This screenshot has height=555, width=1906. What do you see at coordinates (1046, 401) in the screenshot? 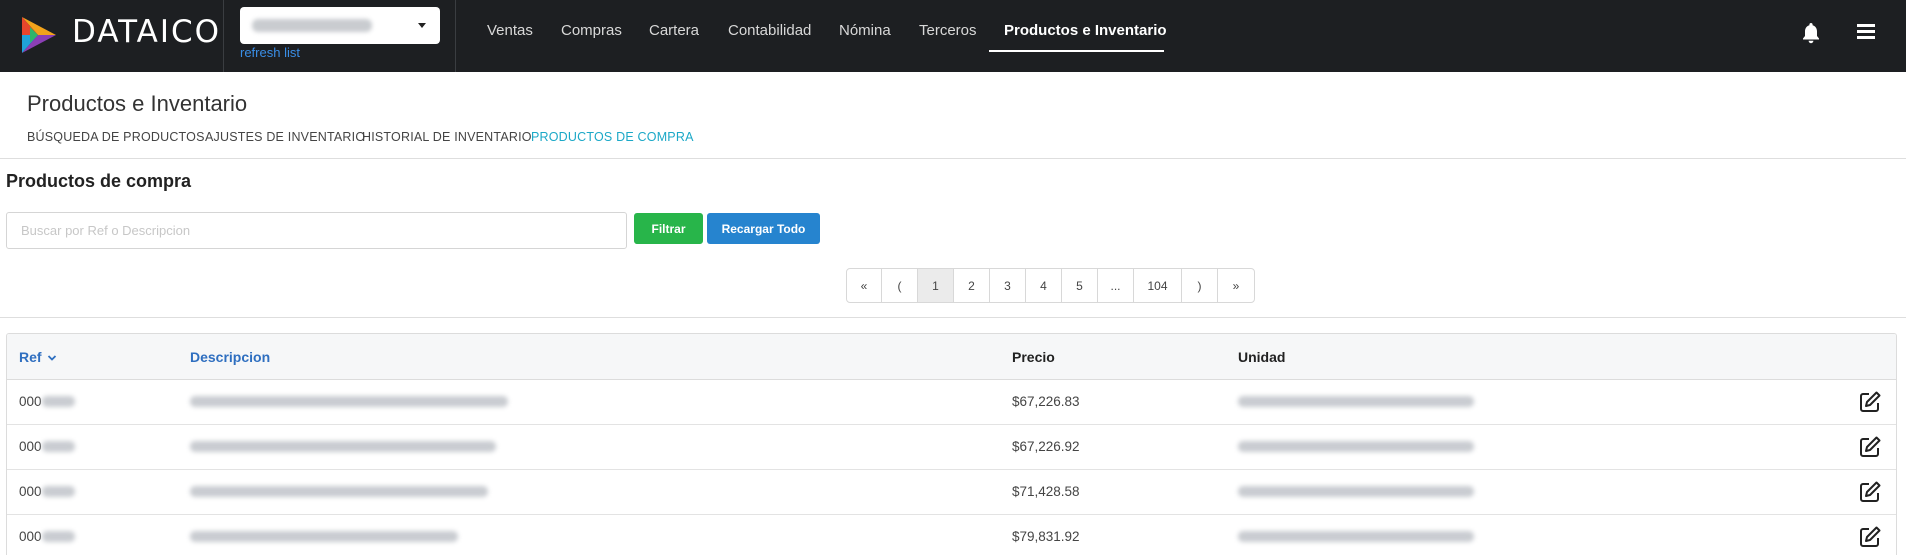
I see `cell-precio: $67,226.83` at bounding box center [1046, 401].